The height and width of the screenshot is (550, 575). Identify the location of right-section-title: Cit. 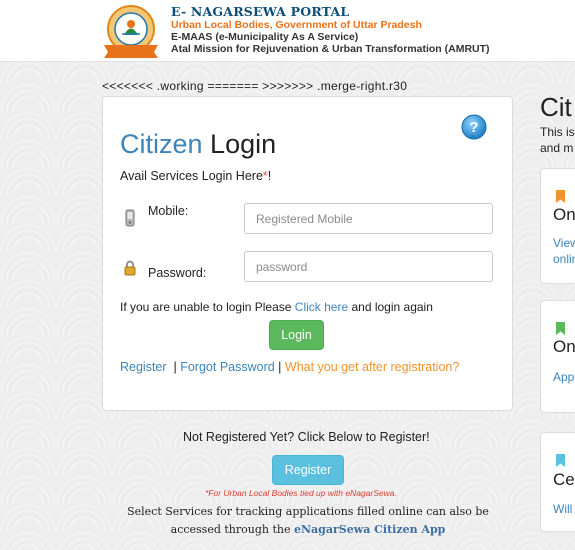
(556, 107).